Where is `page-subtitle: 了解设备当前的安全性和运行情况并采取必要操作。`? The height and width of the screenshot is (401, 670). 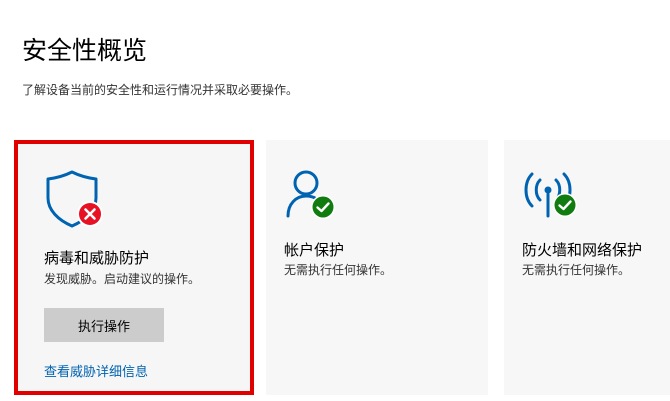
page-subtitle: 了解设备当前的安全性和运行情况并采取必要操作。 is located at coordinates (160, 90).